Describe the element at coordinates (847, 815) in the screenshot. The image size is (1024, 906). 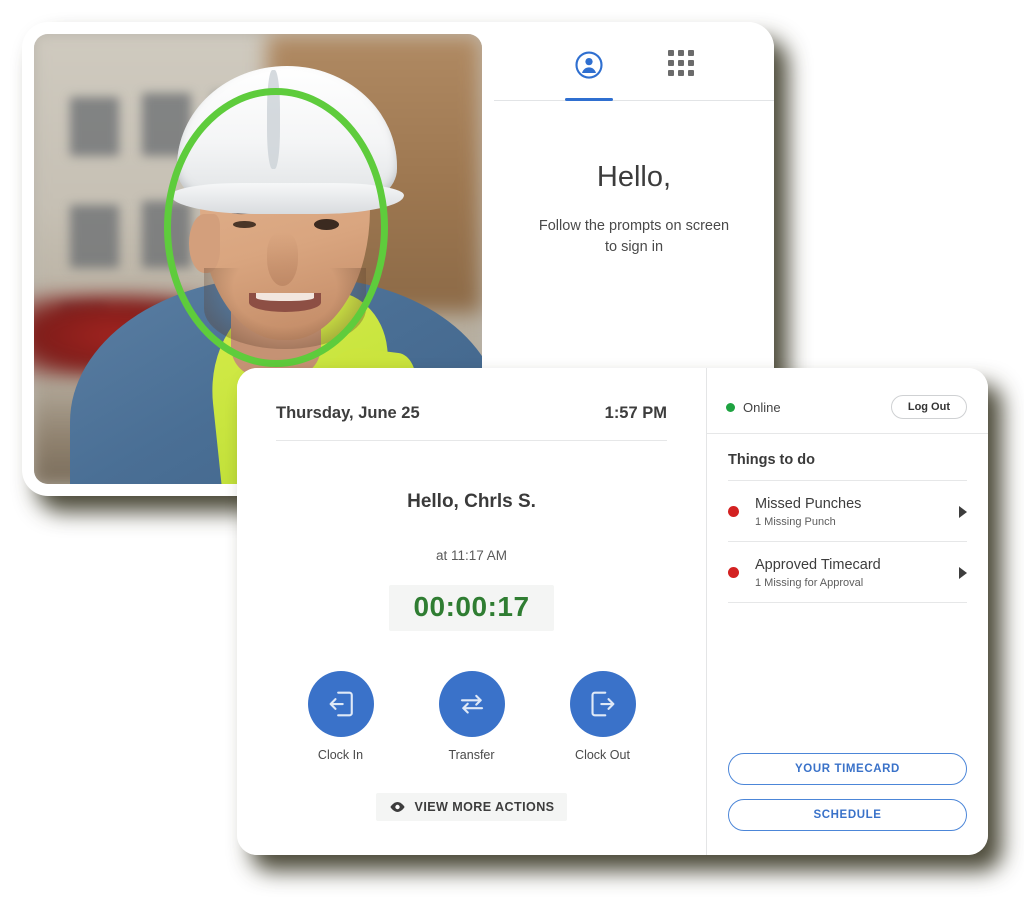
I see `schedule-button: SCHEDULE` at that location.